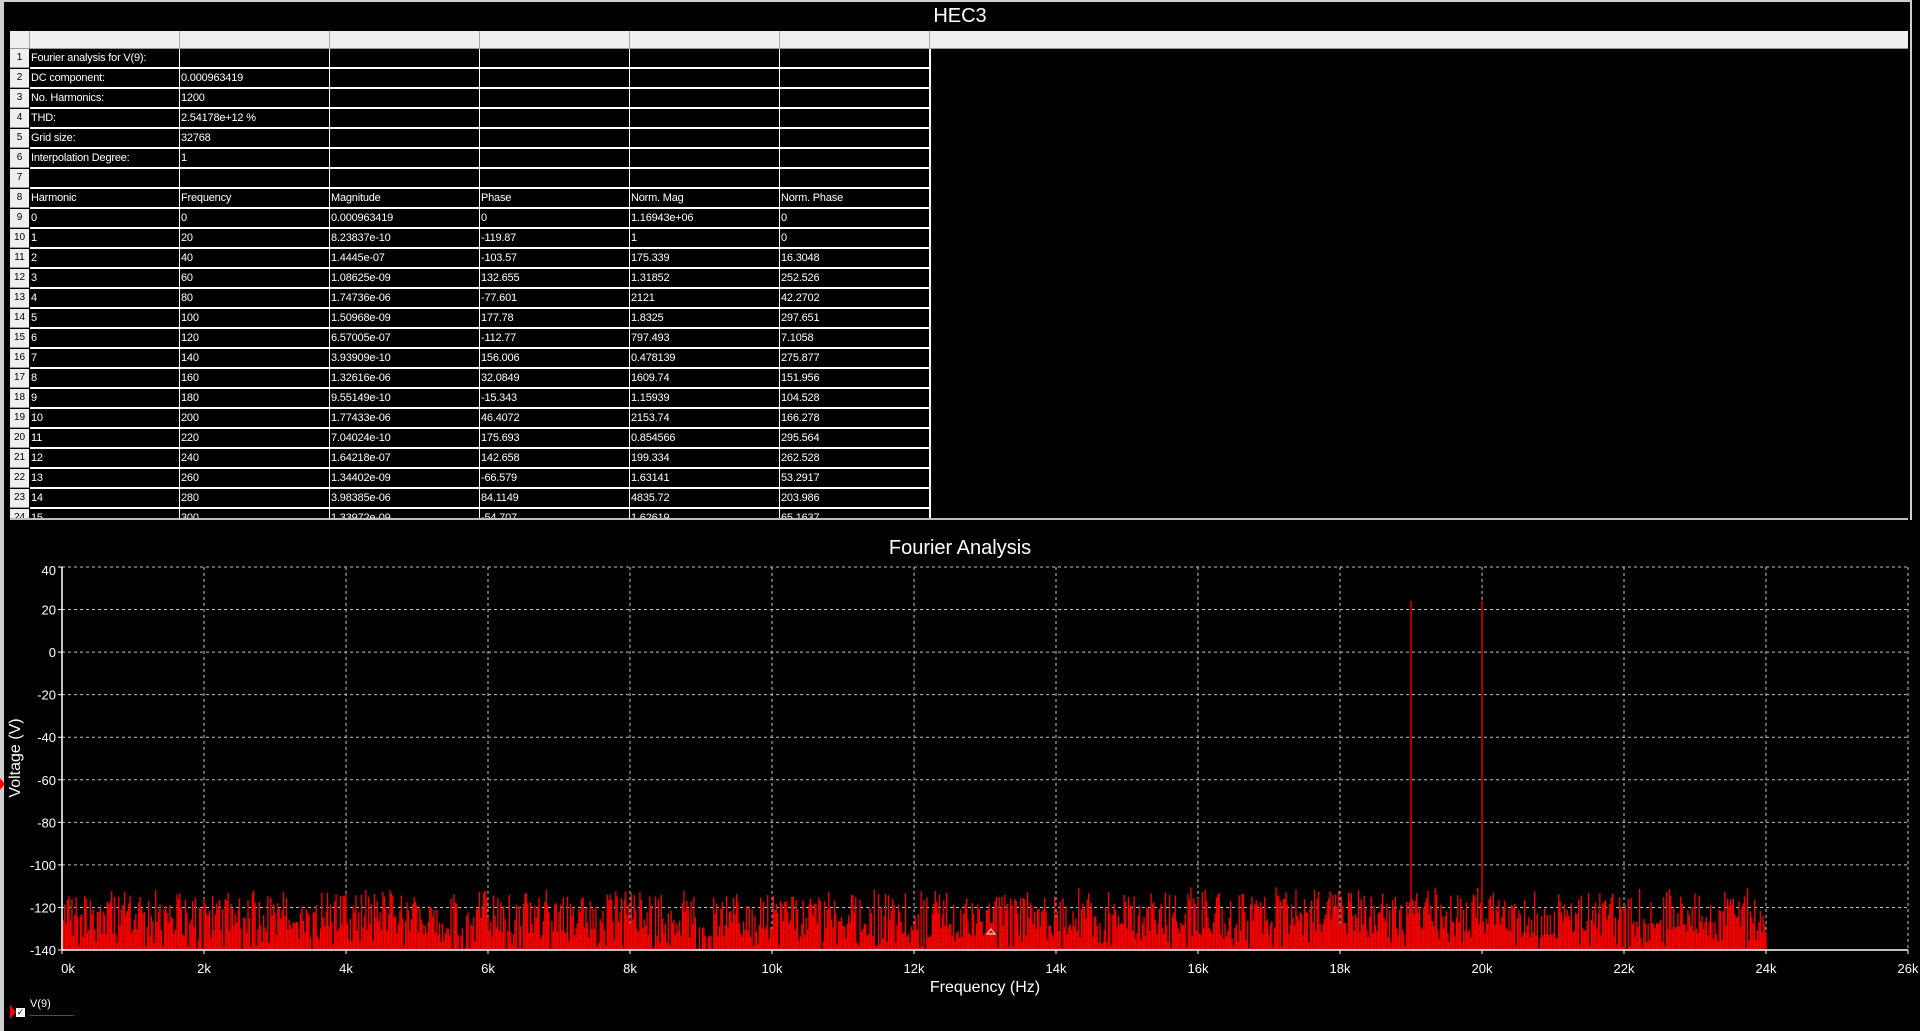  What do you see at coordinates (105, 359) in the screenshot?
I see `table-cell: 7` at bounding box center [105, 359].